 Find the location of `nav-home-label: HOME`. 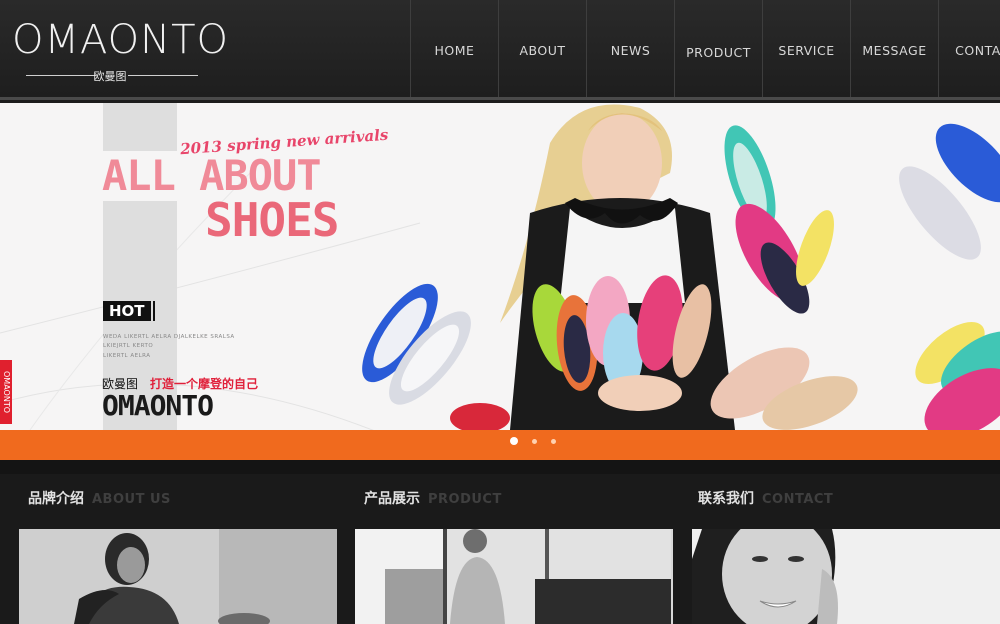

nav-home-label: HOME is located at coordinates (454, 50).